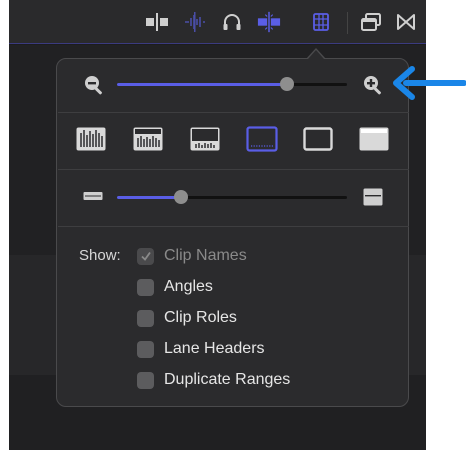 The height and width of the screenshot is (450, 466). Describe the element at coordinates (195, 22) in the screenshot. I see `audio-skimming-icon` at that location.